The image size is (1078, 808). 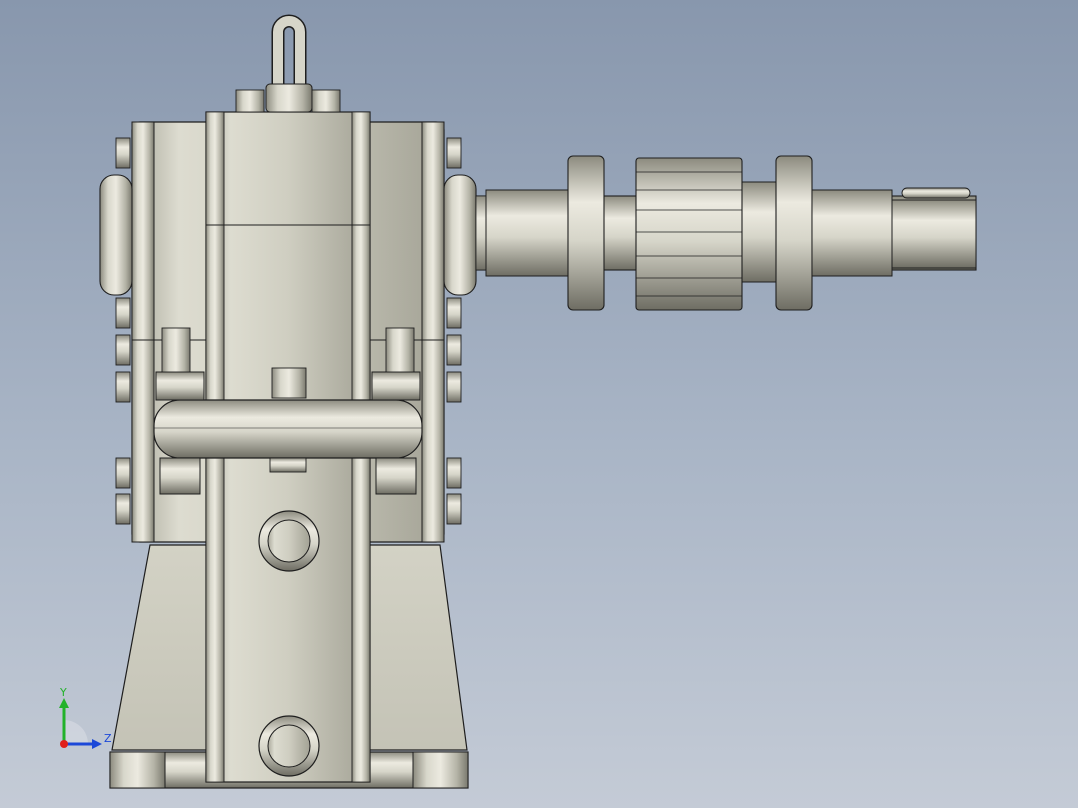 What do you see at coordinates (108, 738) in the screenshot?
I see `axis-z-label: Z` at bounding box center [108, 738].